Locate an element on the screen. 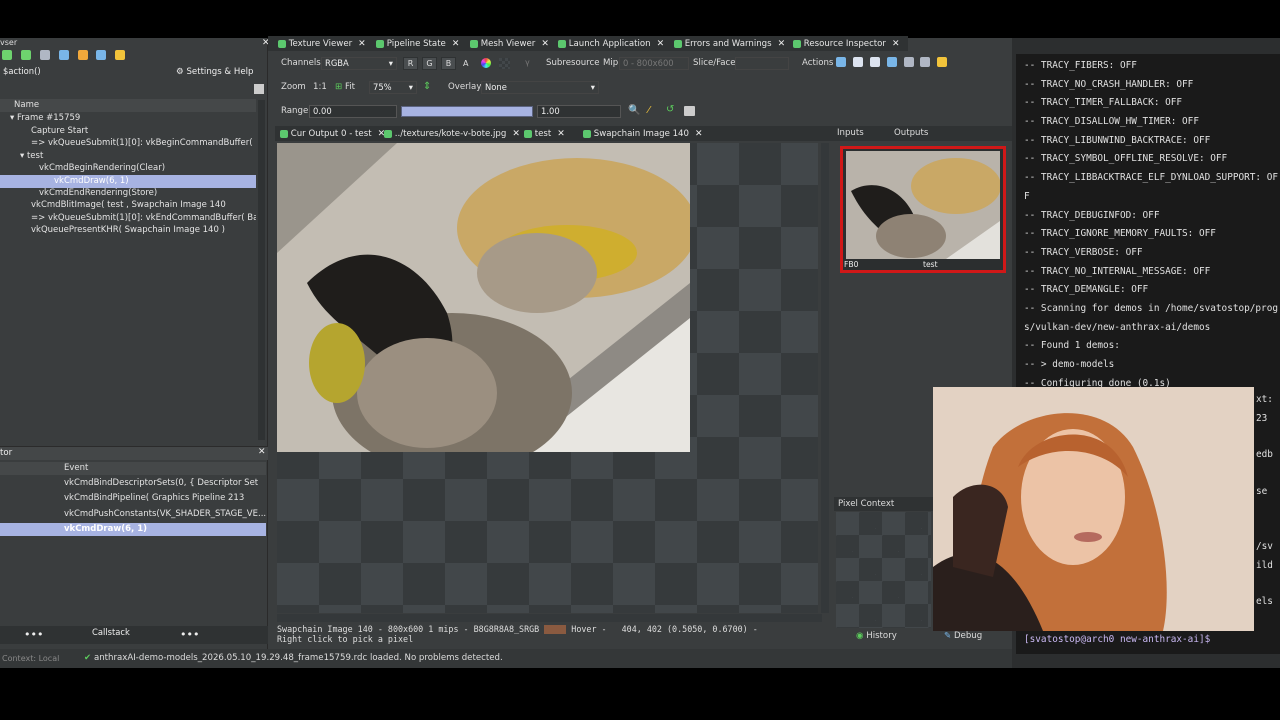 This screenshot has height=720, width=1280. forward-arrow-icon is located at coordinates (25, 55).